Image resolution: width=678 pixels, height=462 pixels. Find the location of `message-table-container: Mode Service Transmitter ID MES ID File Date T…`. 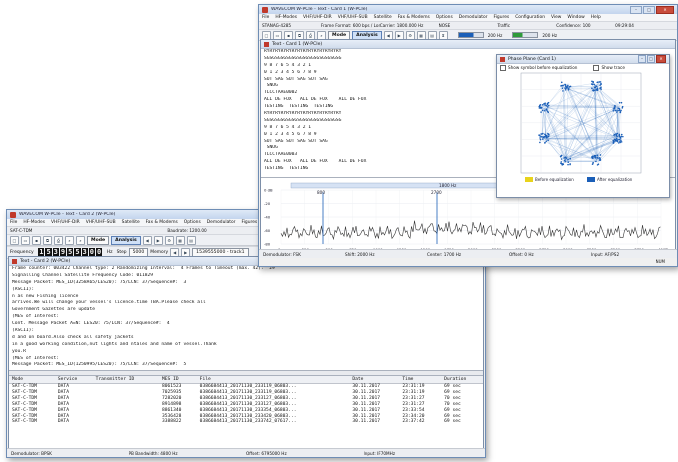

message-table-container: Mode Service Transmitter ID MES ID File Date T… is located at coordinates (246, 412).